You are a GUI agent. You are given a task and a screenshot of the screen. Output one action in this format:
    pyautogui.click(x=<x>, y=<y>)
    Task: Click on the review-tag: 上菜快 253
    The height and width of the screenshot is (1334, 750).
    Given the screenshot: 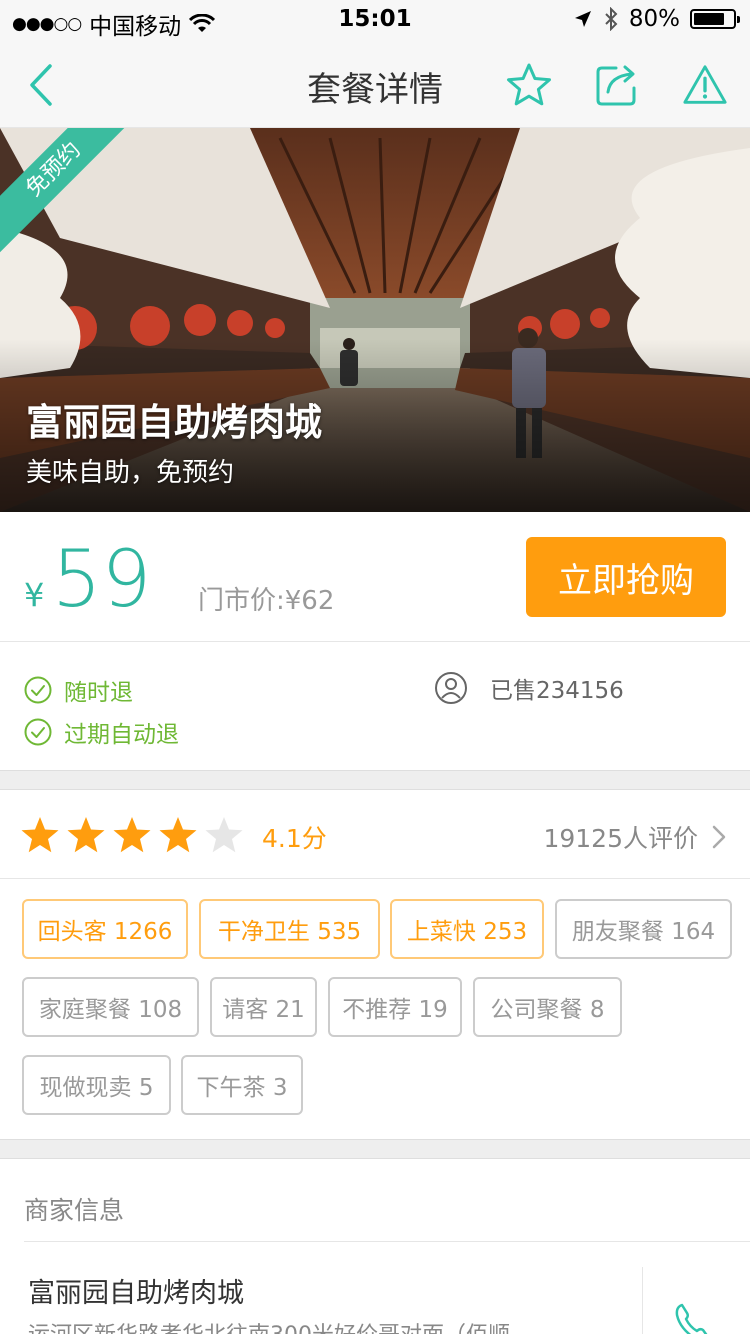 What is the action you would take?
    pyautogui.click(x=467, y=929)
    